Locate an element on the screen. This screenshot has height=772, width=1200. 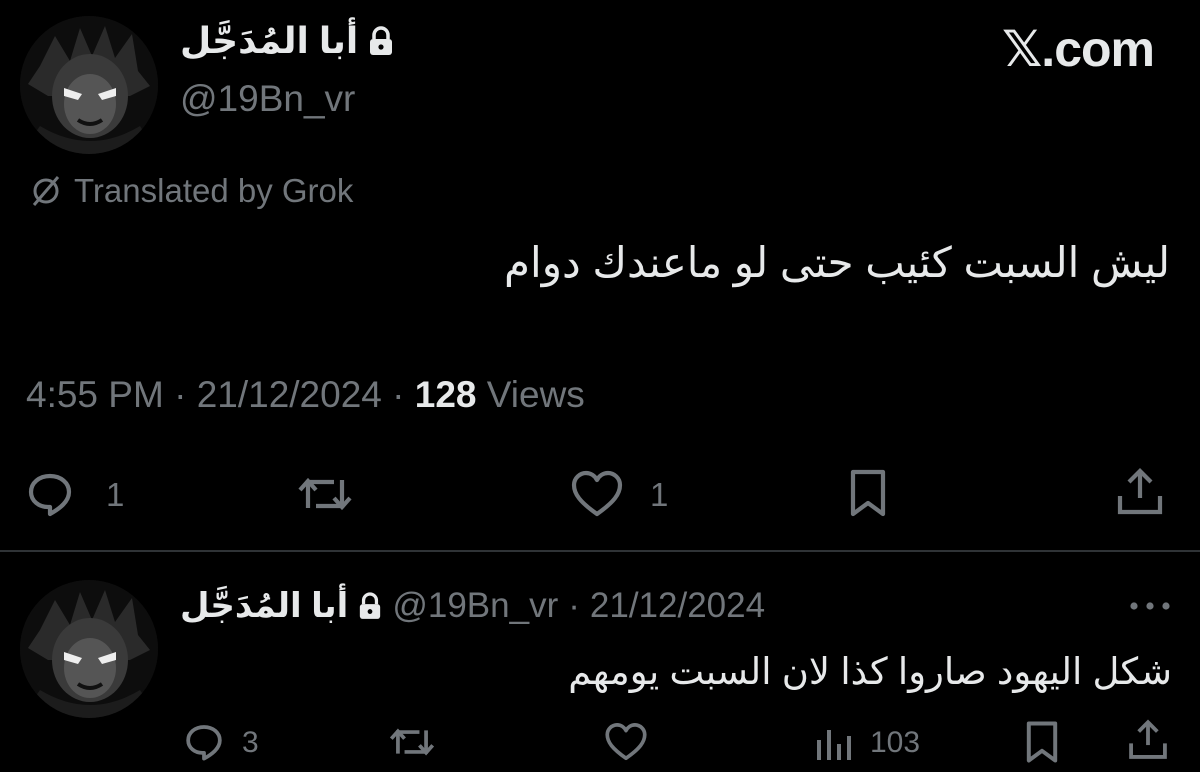
tweet-date: 21/12/2024 is located at coordinates (289, 394).